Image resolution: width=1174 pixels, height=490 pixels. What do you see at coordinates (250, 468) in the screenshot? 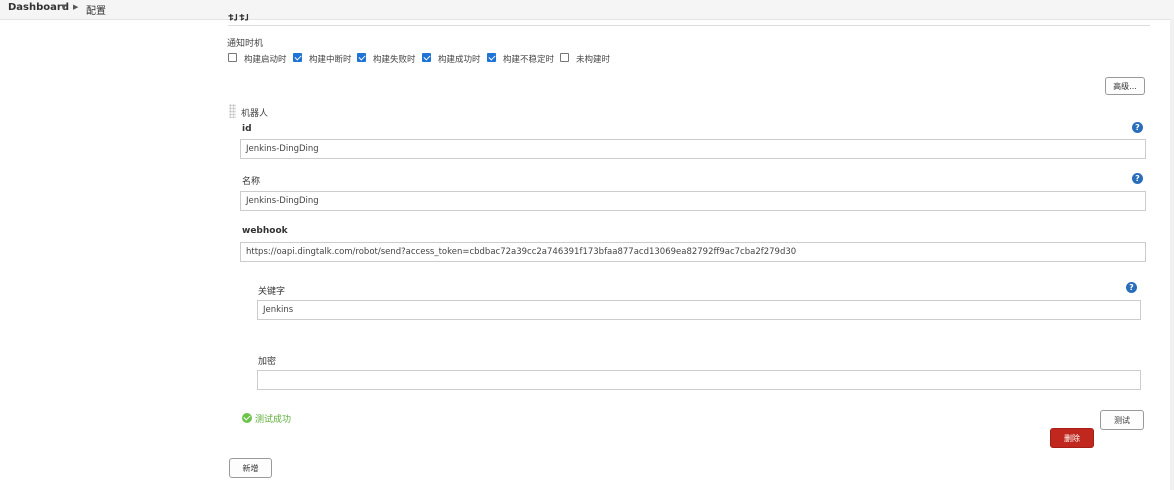
I see `add-button: 新增` at bounding box center [250, 468].